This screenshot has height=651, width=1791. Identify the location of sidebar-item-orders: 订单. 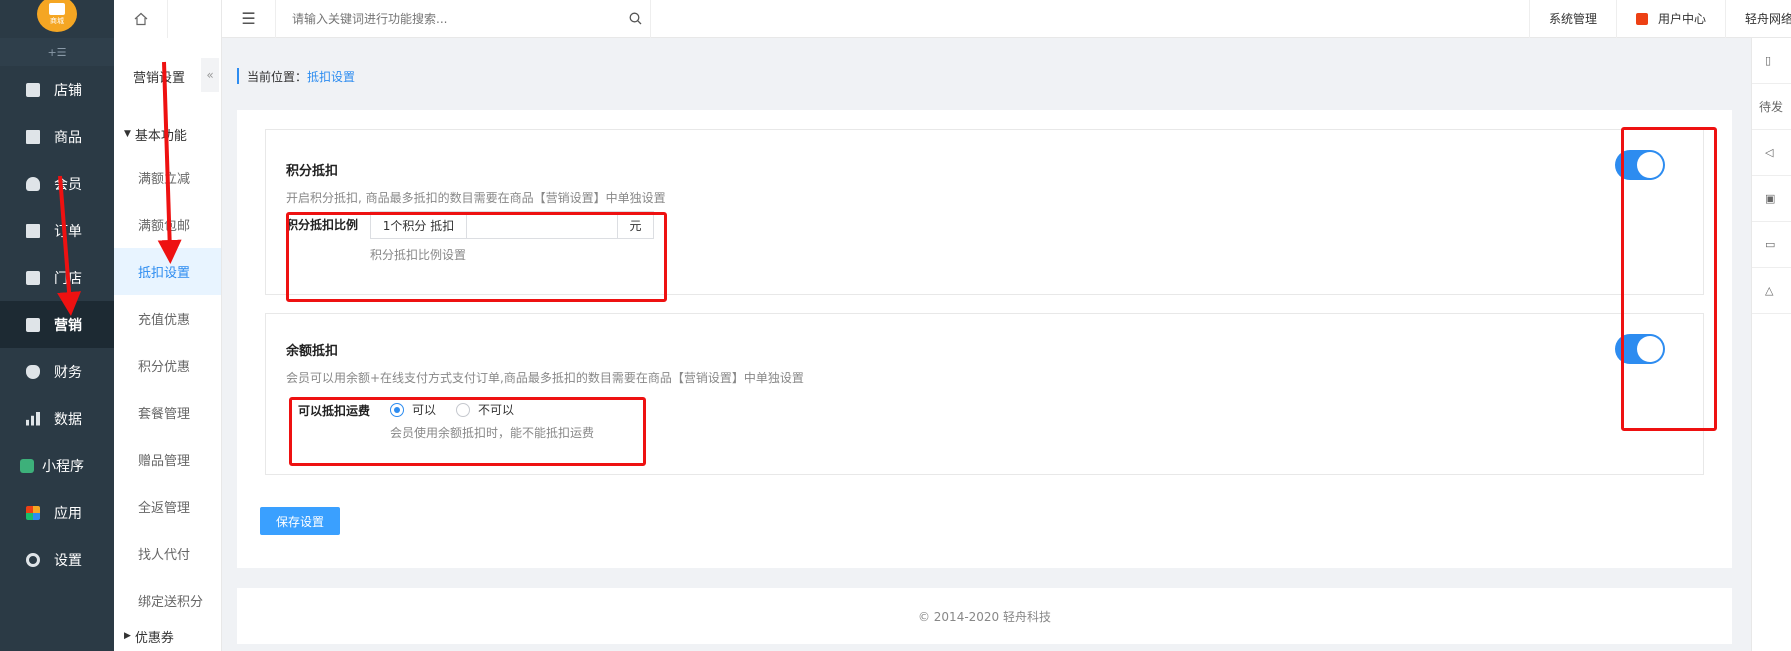
(57, 230).